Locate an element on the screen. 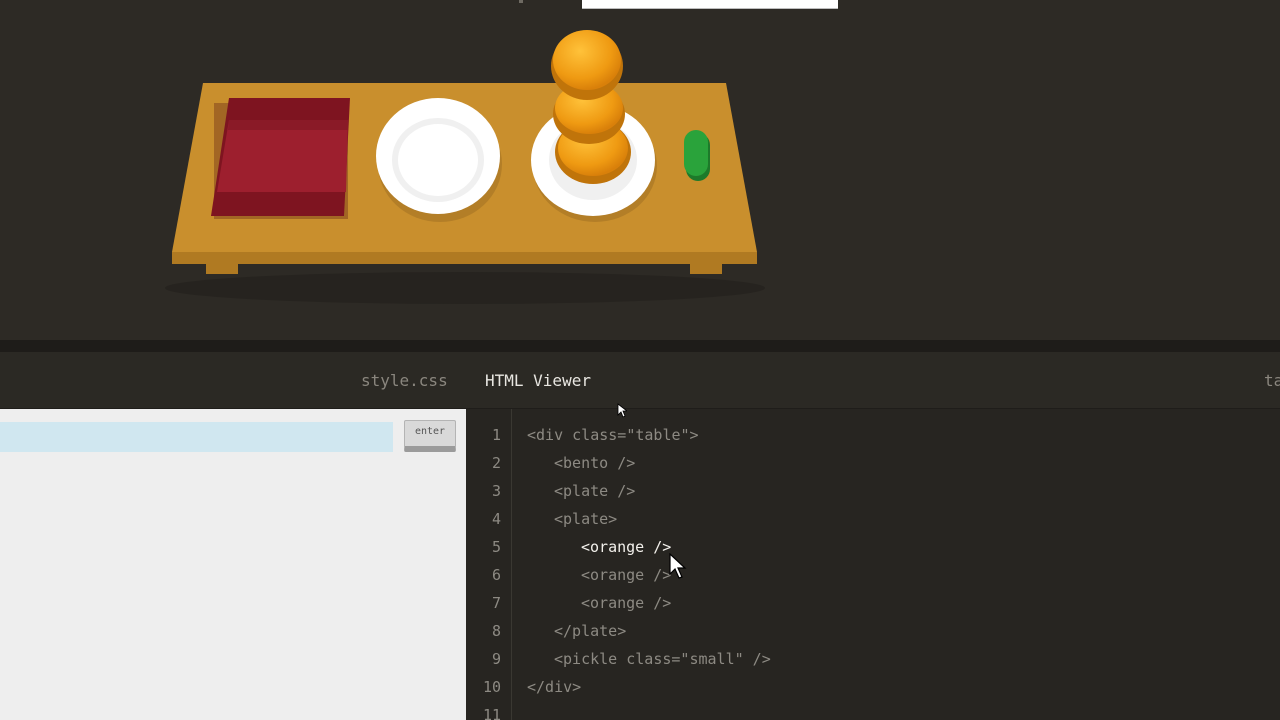 This screenshot has height=720, width=1280. line-number: 8 is located at coordinates (496, 631).